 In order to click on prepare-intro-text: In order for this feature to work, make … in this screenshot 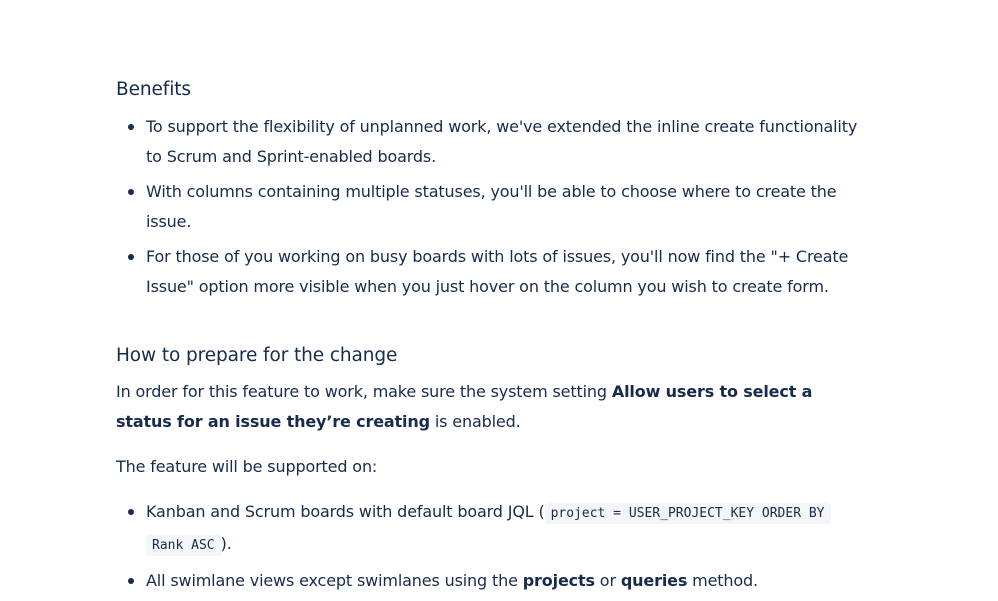, I will do `click(364, 391)`.